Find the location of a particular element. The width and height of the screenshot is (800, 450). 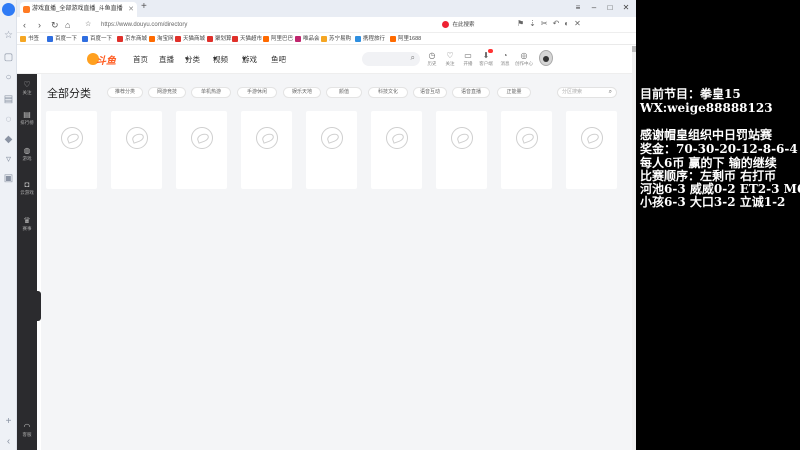

bookmark-item: 天猫商城 is located at coordinates (190, 39).